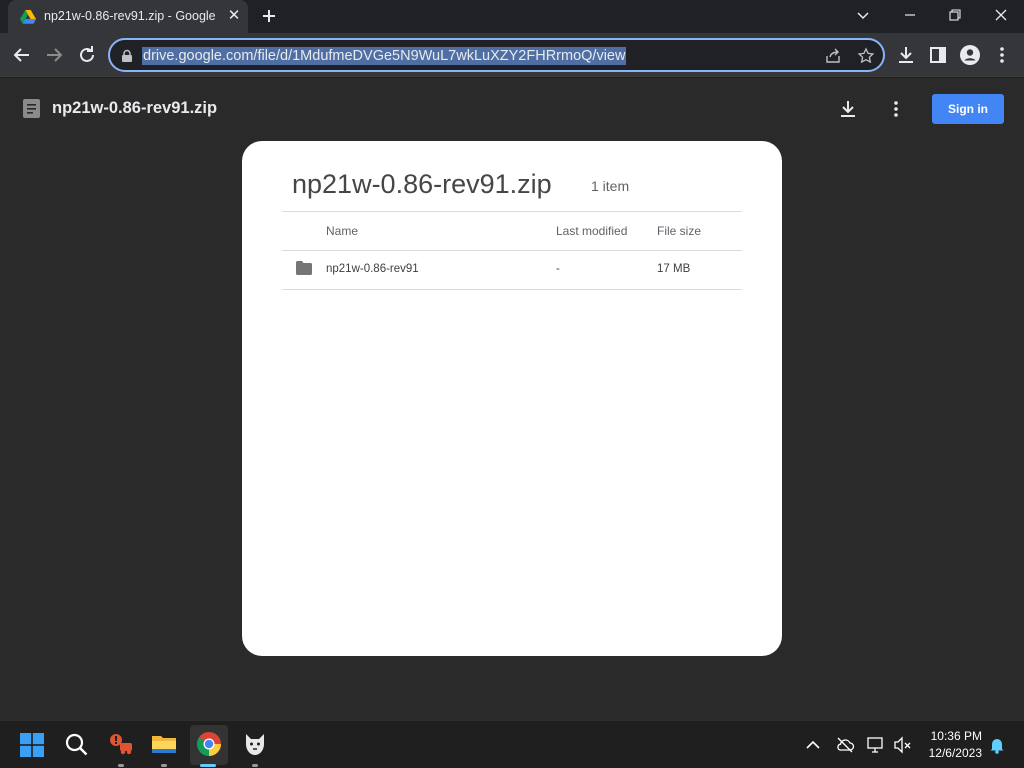 The image size is (1024, 768). Describe the element at coordinates (610, 186) in the screenshot. I see `item-count: 1 item` at that location.